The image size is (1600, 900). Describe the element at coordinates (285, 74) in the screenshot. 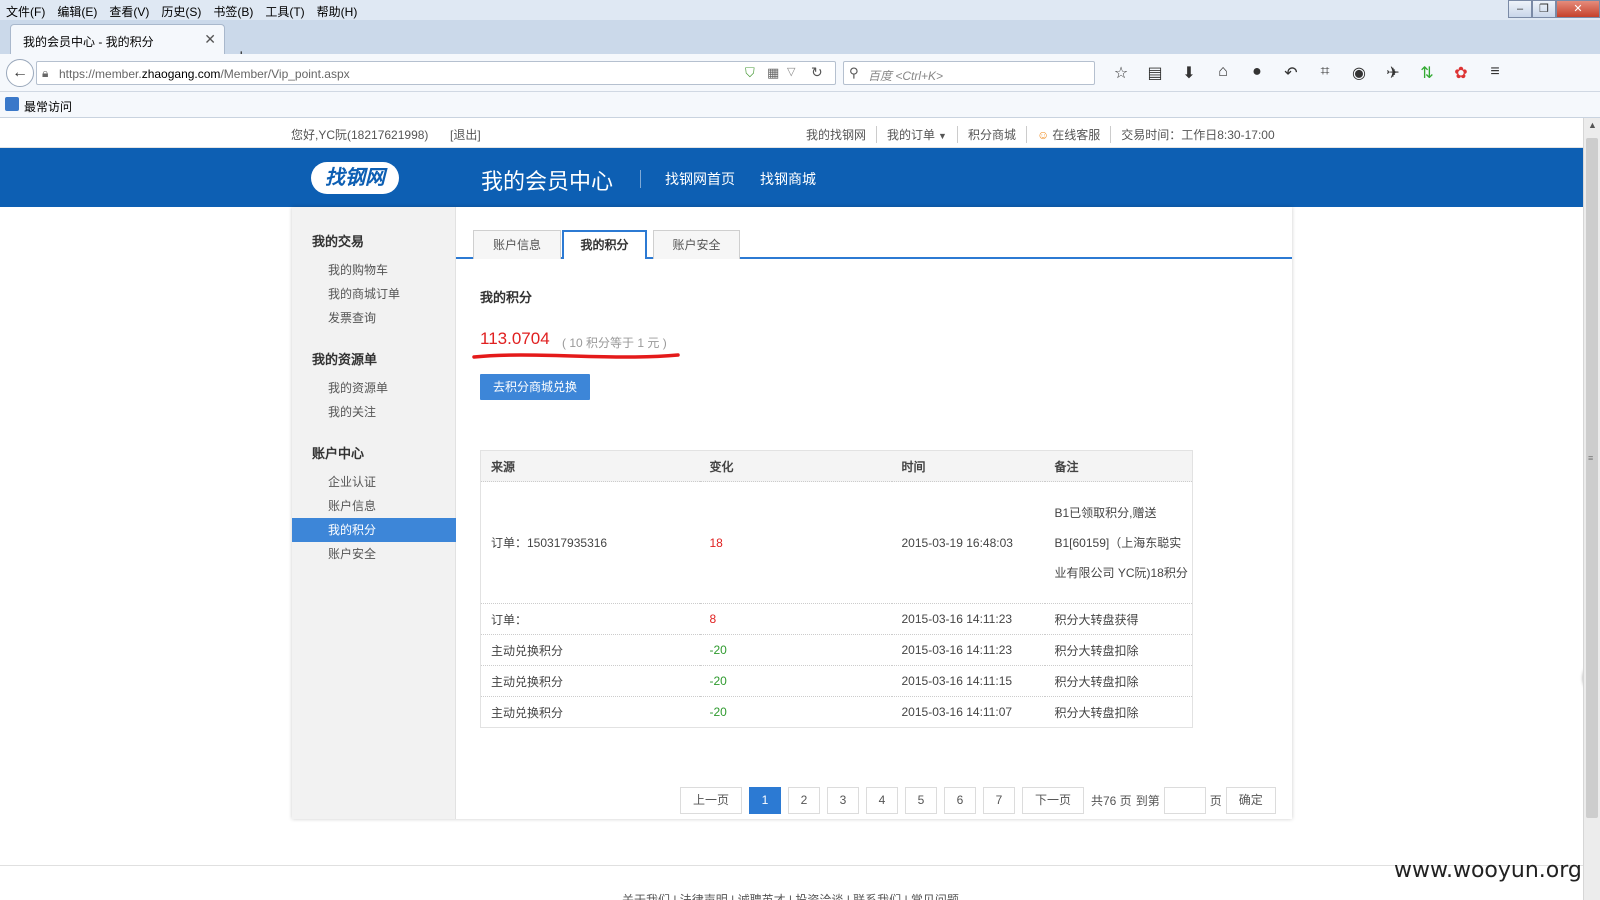

I see `url-path: /Member/Vip_point.aspx` at that location.